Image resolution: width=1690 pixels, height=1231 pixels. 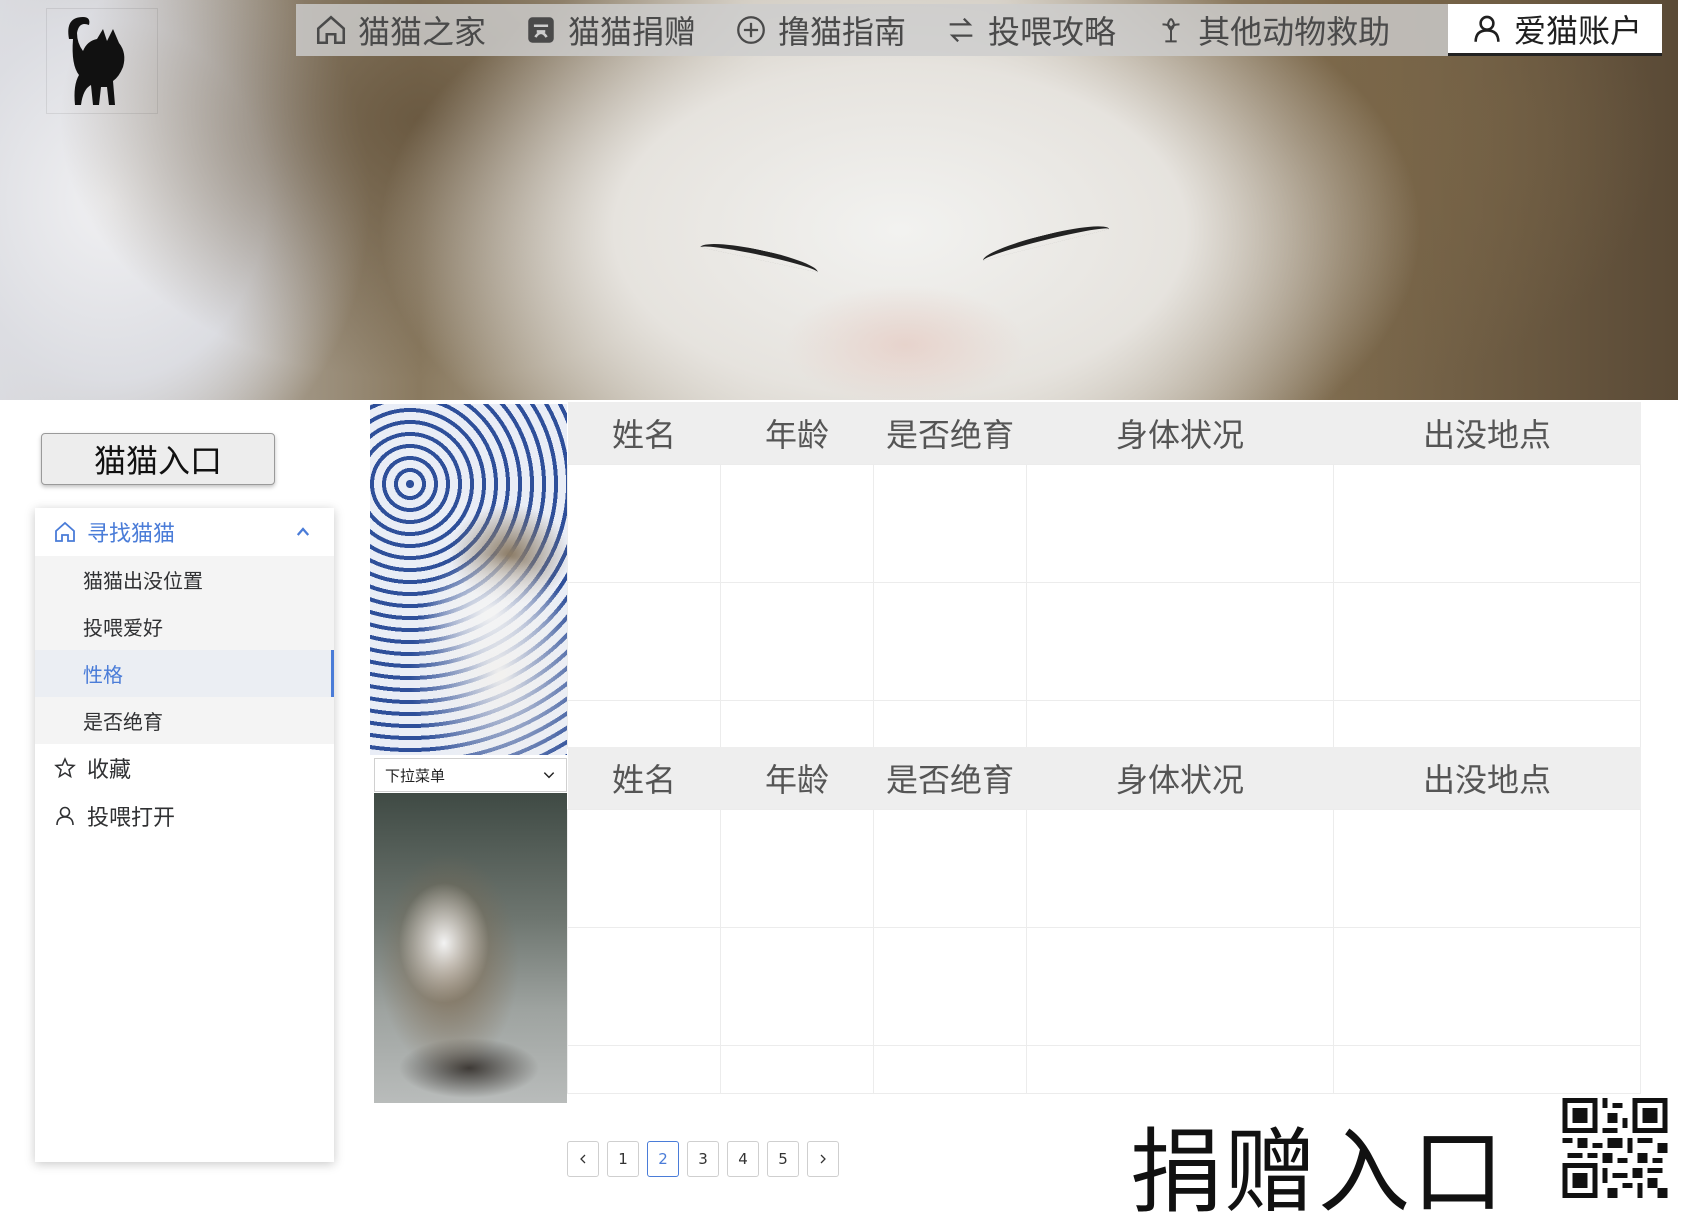 I want to click on favorites-label: 收藏, so click(x=109, y=770).